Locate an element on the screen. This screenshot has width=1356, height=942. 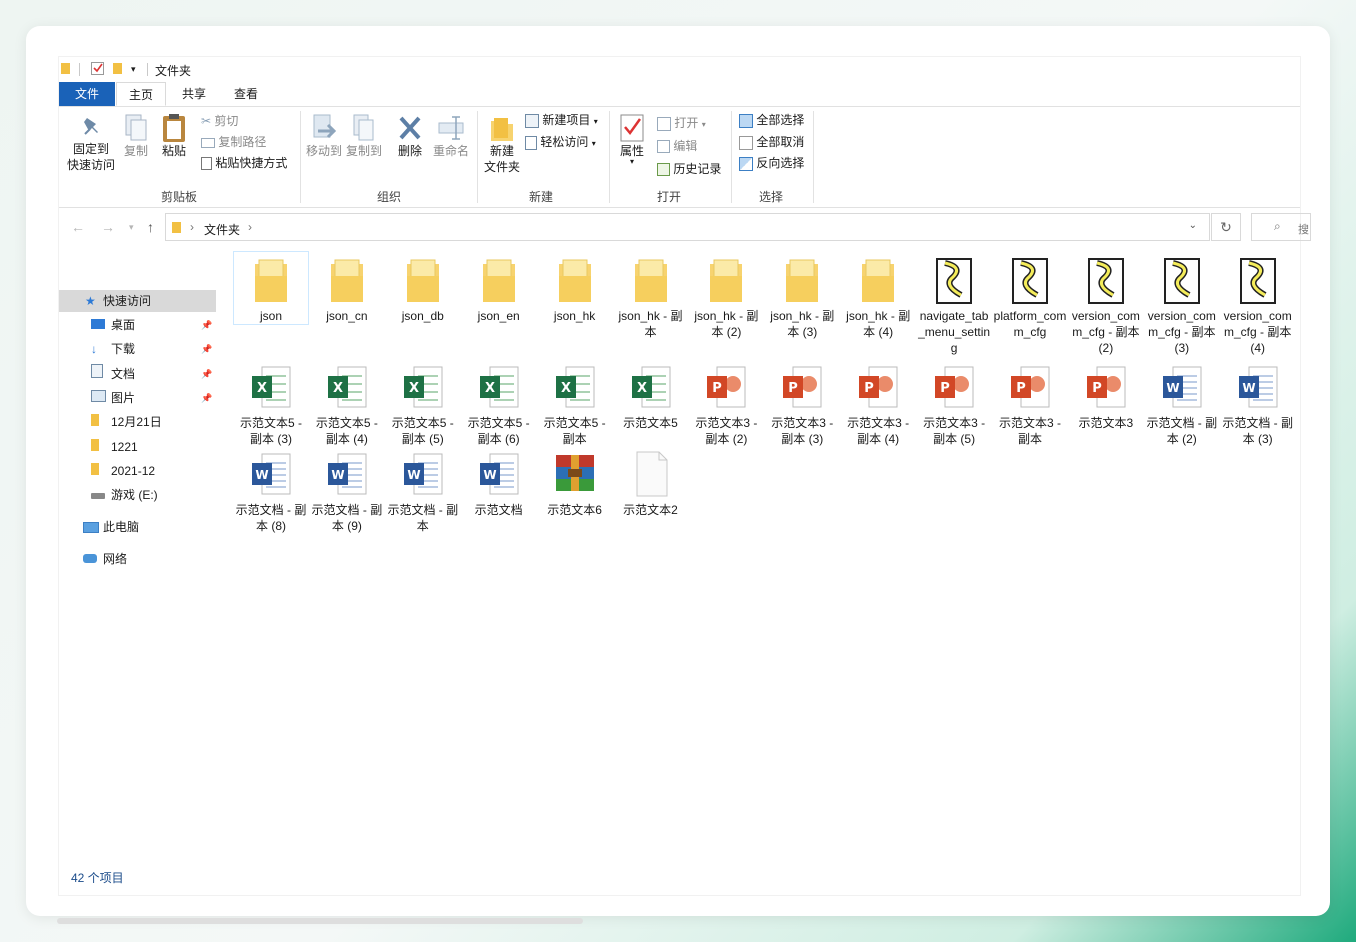
file-name: 示范文本3 - 副本 (5) is located at coordinates (954, 431).